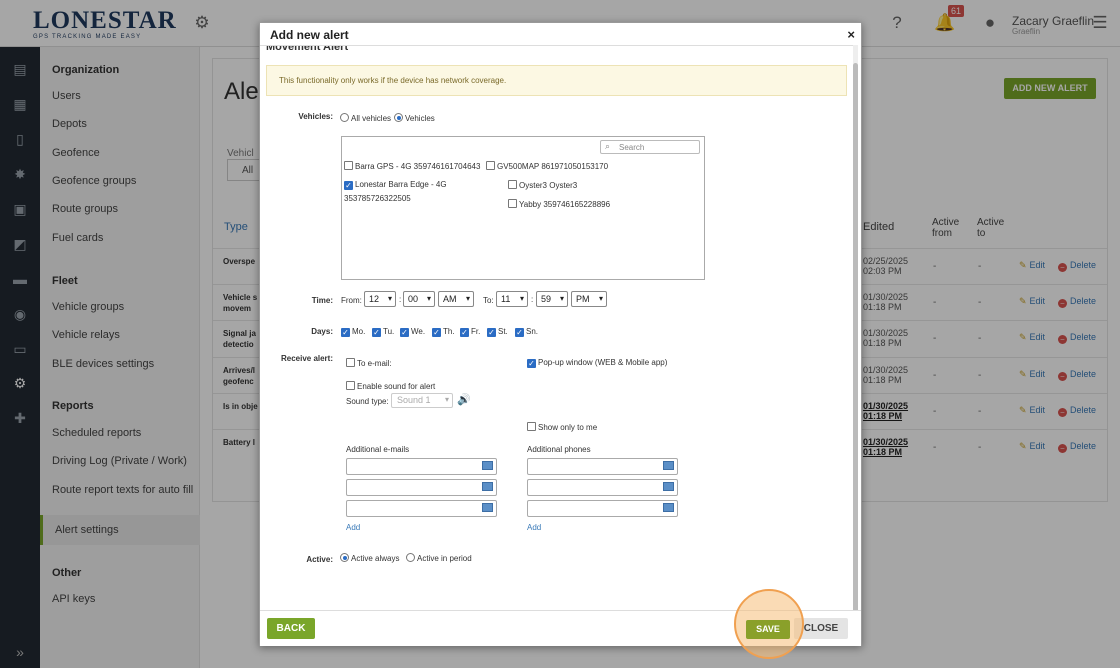  I want to click on day-label: Mo., so click(359, 331).